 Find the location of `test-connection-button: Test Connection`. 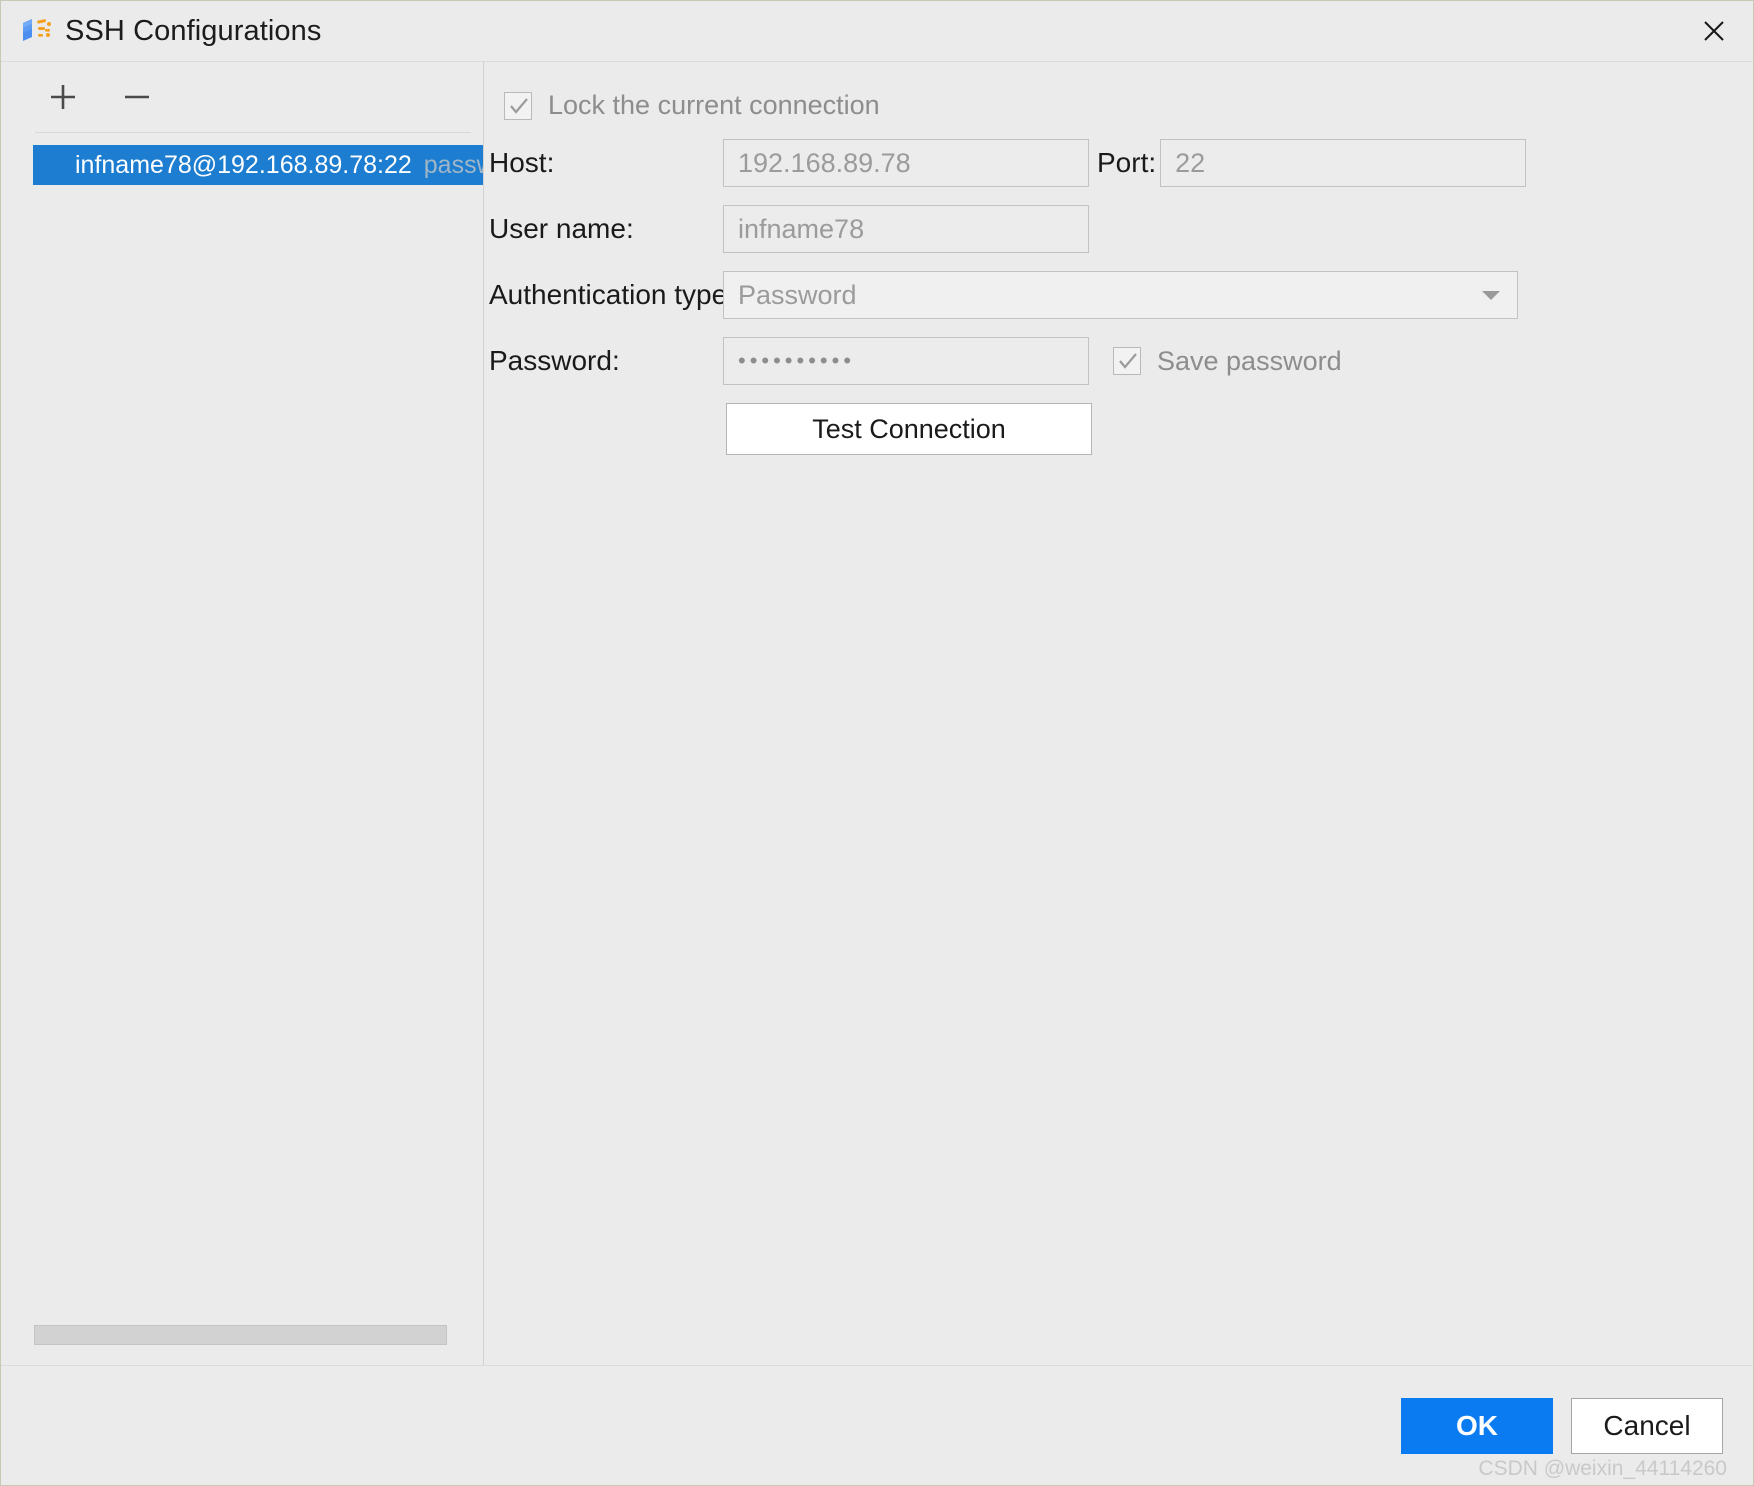

test-connection-button: Test Connection is located at coordinates (909, 429).